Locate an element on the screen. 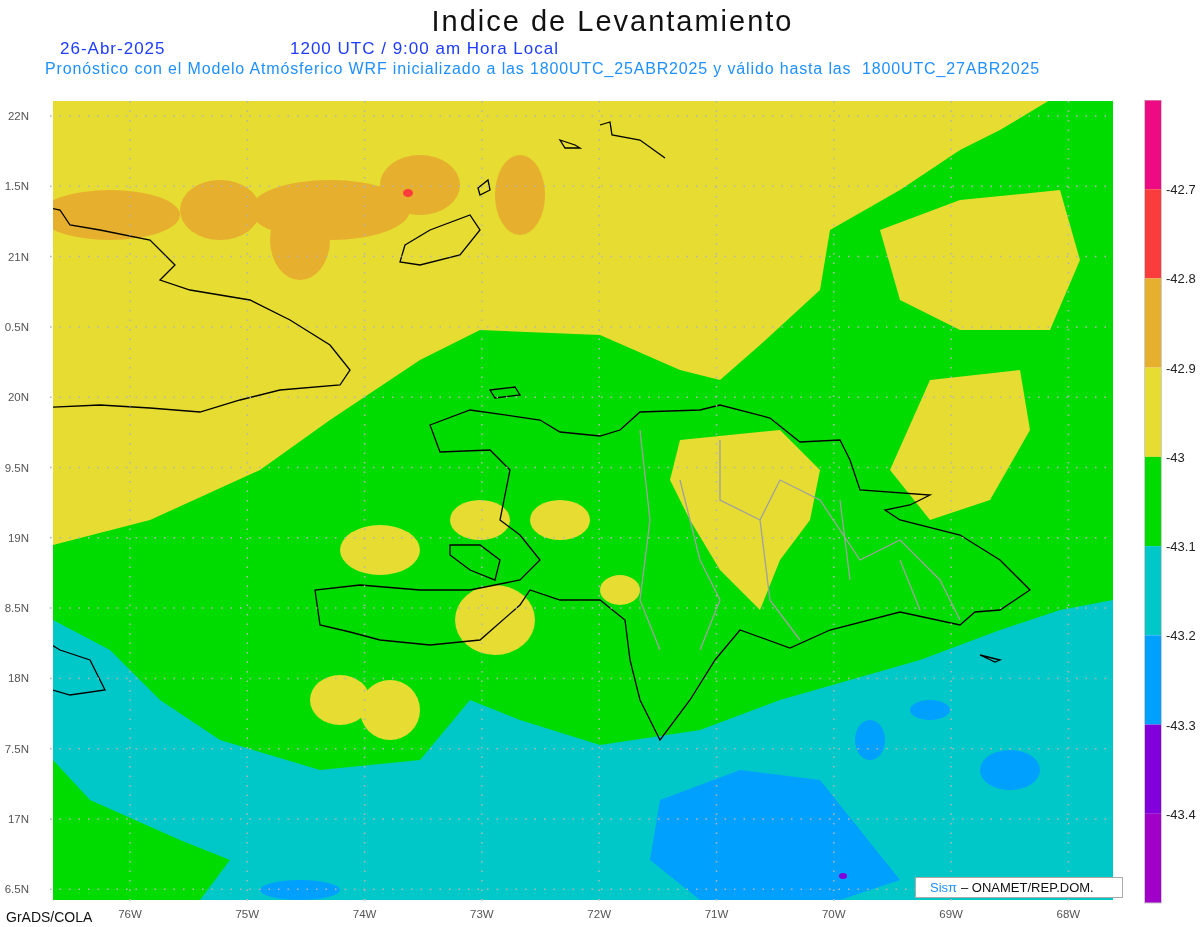 The height and width of the screenshot is (927, 1200). forecast-date: 26-Abr-2025 is located at coordinates (113, 49).